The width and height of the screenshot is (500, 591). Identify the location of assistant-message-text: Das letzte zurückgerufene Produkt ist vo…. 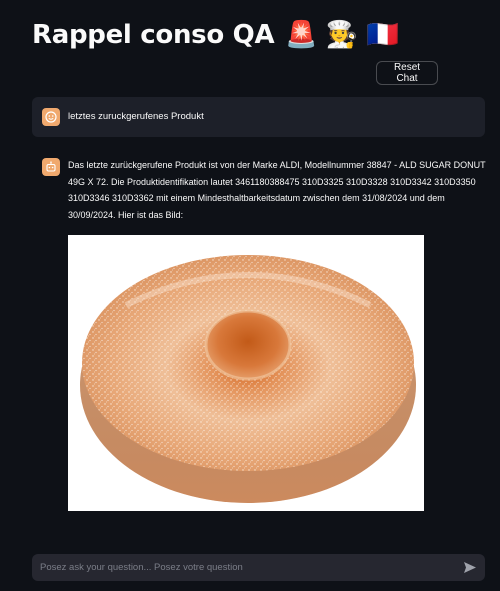
(277, 190).